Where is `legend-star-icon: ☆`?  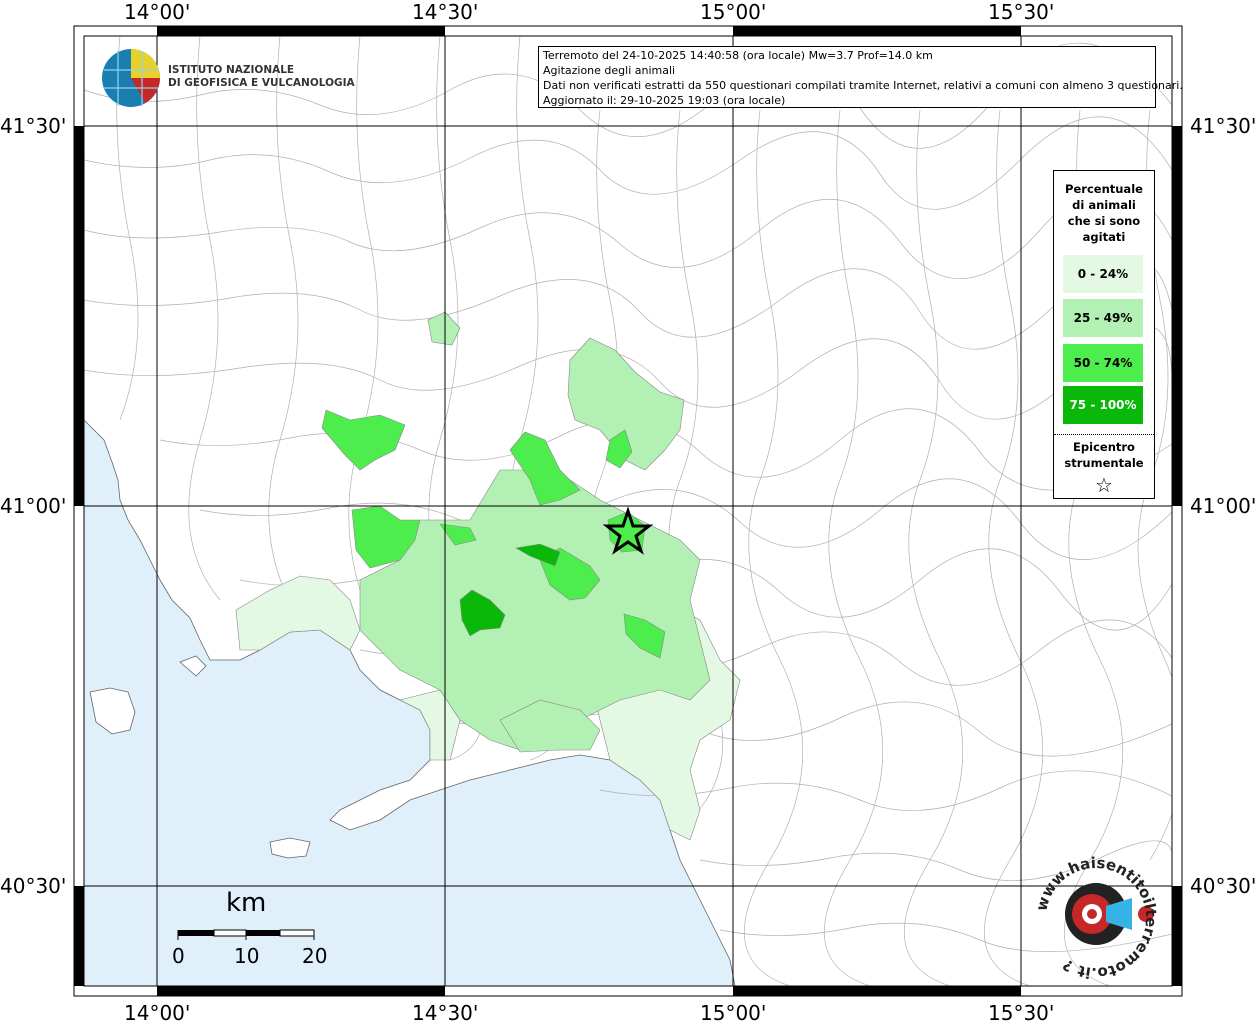 legend-star-icon: ☆ is located at coordinates (1104, 485).